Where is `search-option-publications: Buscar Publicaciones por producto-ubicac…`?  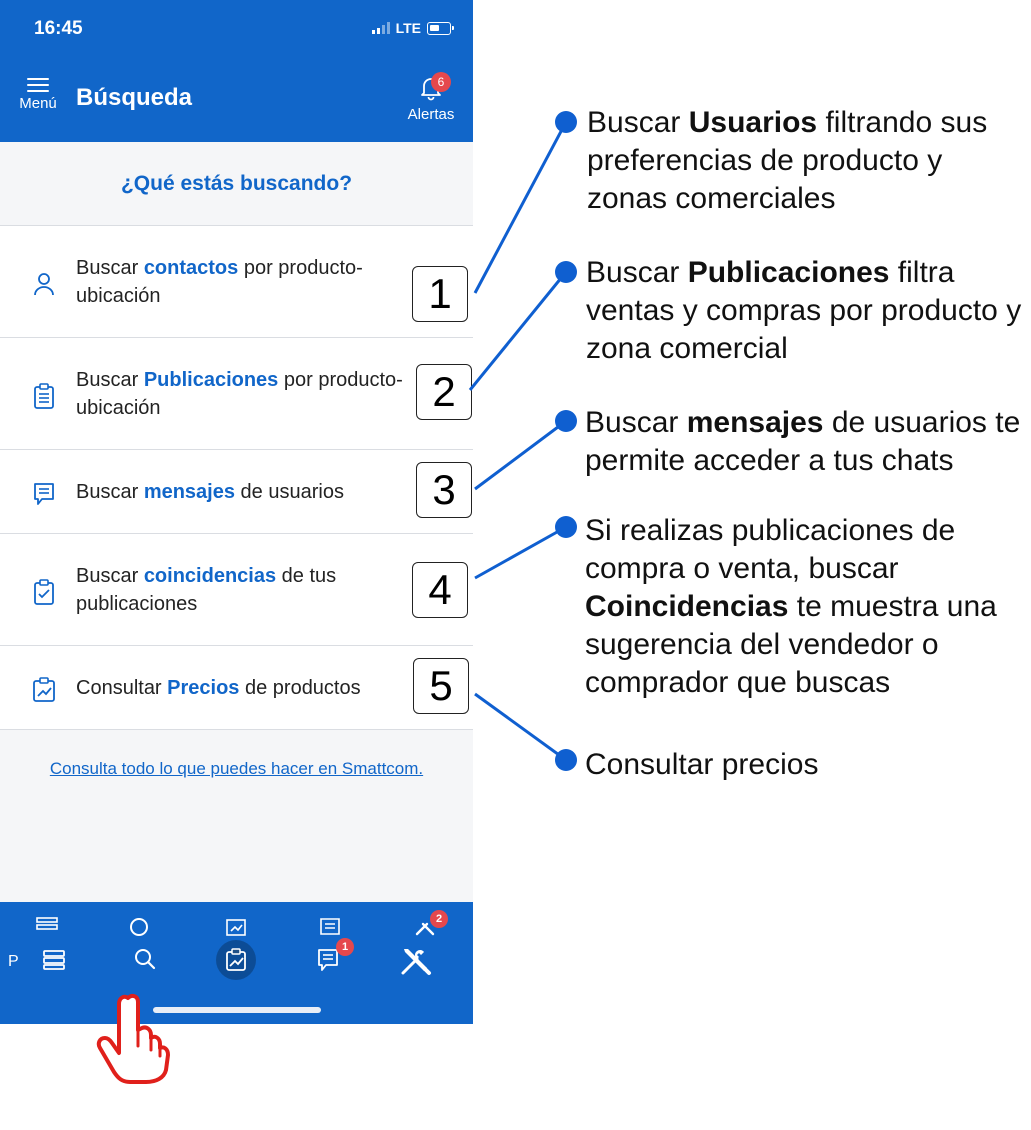
search-option-publications: Buscar Publicaciones por producto-ubicac… is located at coordinates (236, 394).